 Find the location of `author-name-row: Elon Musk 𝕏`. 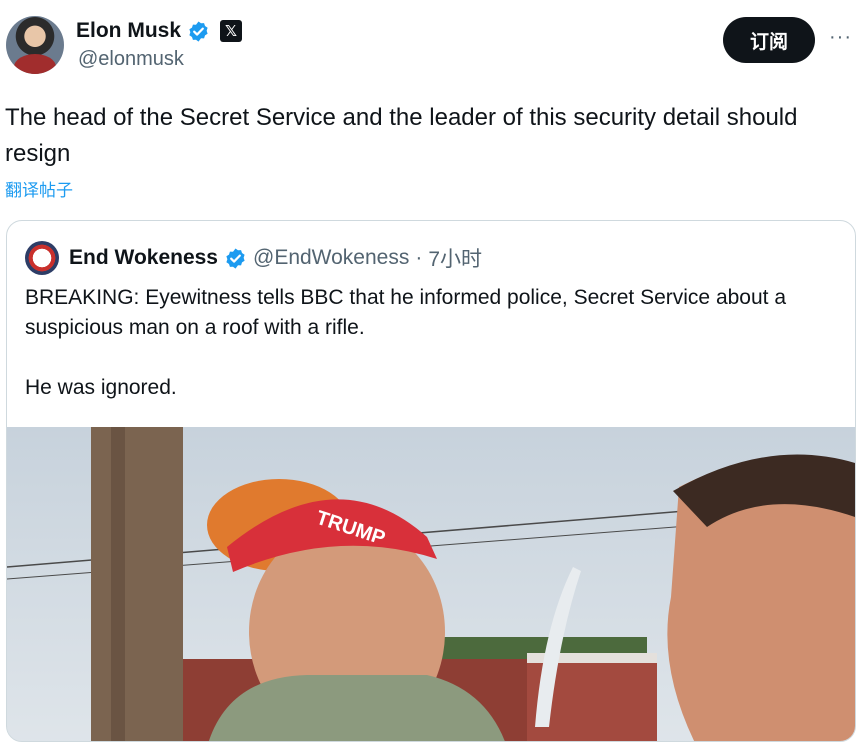

author-name-row: Elon Musk 𝕏 is located at coordinates (159, 31).